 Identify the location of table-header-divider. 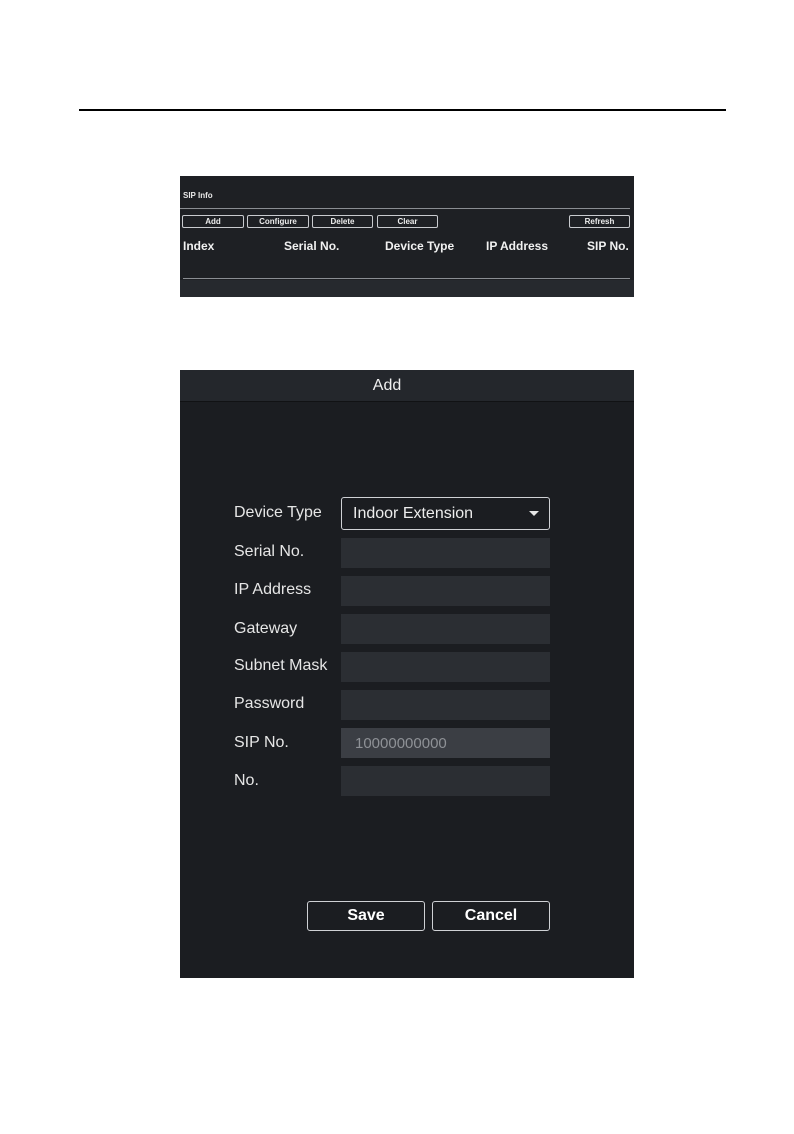
(406, 278).